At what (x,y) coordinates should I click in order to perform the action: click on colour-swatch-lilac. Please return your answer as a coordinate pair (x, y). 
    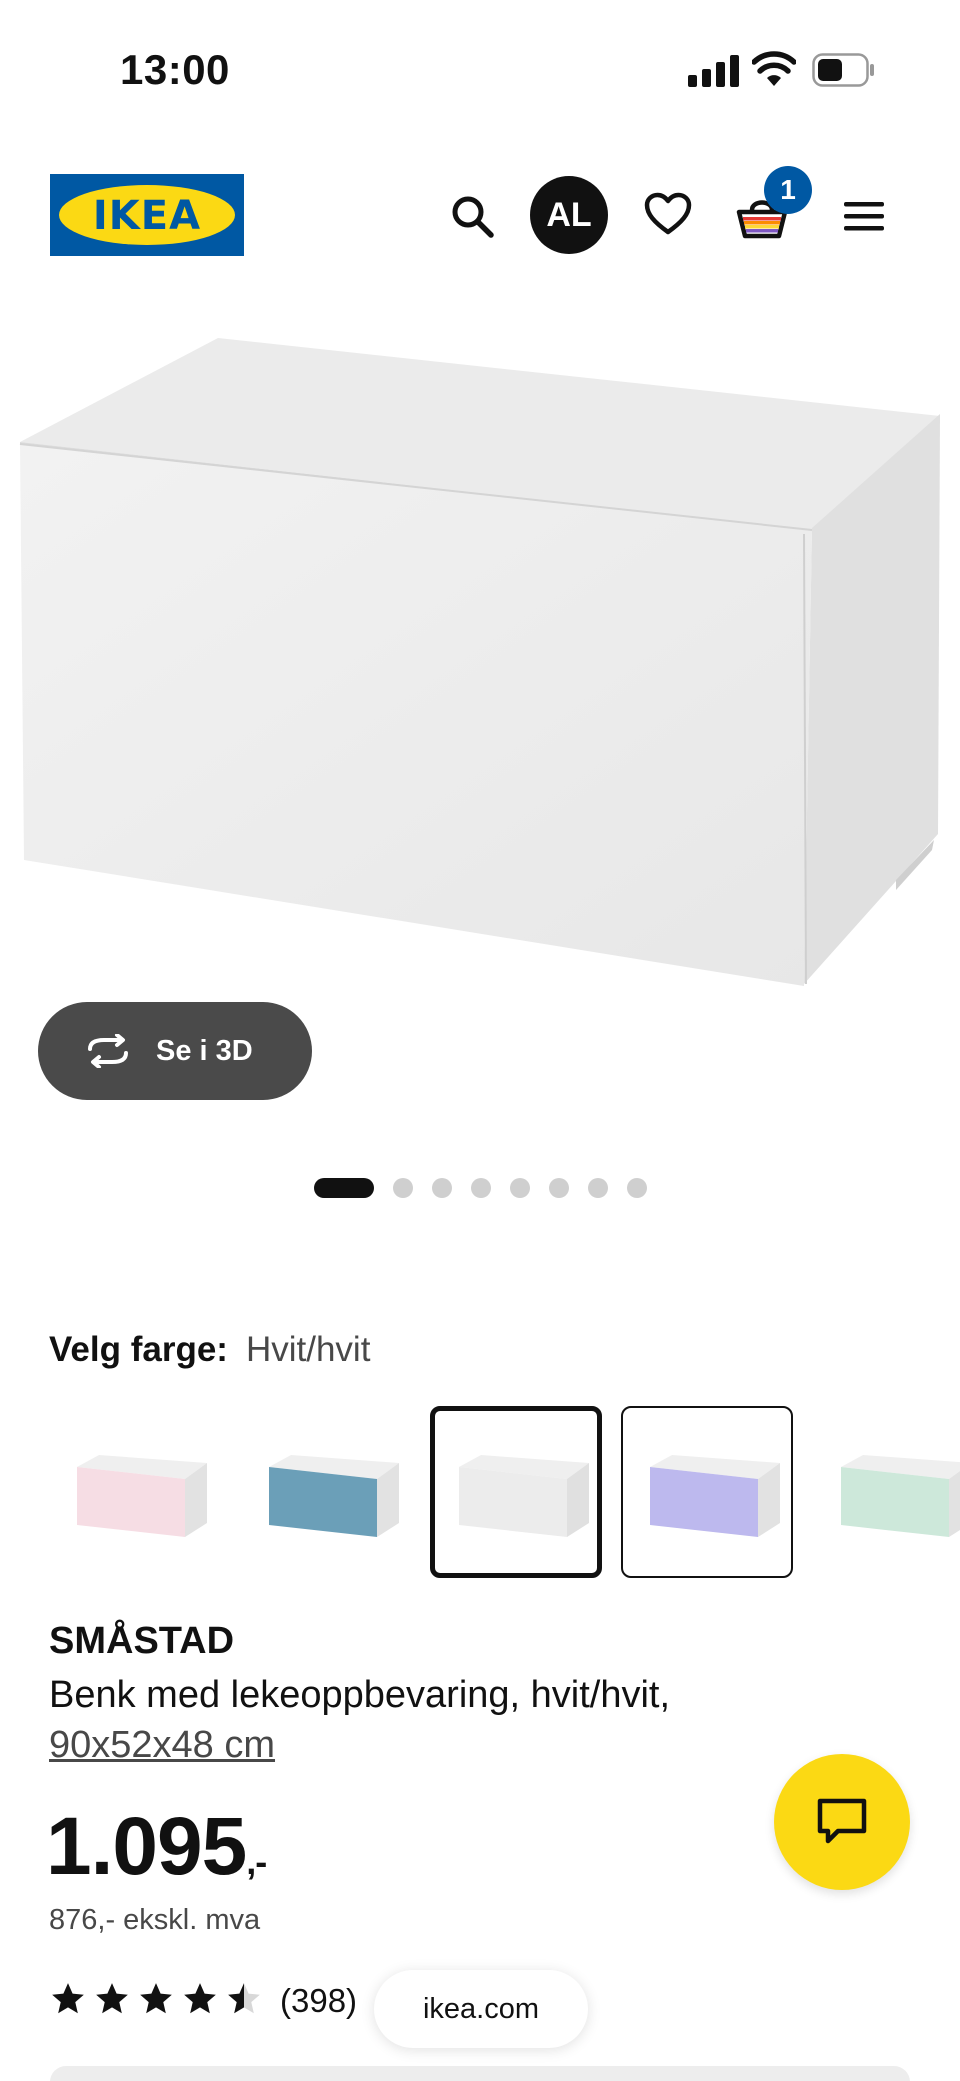
    Looking at the image, I should click on (707, 1492).